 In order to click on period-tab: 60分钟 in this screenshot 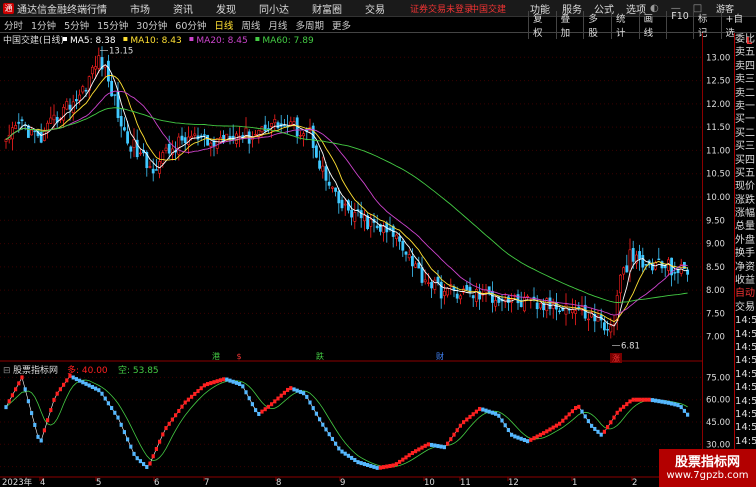, I will do `click(190, 25)`.